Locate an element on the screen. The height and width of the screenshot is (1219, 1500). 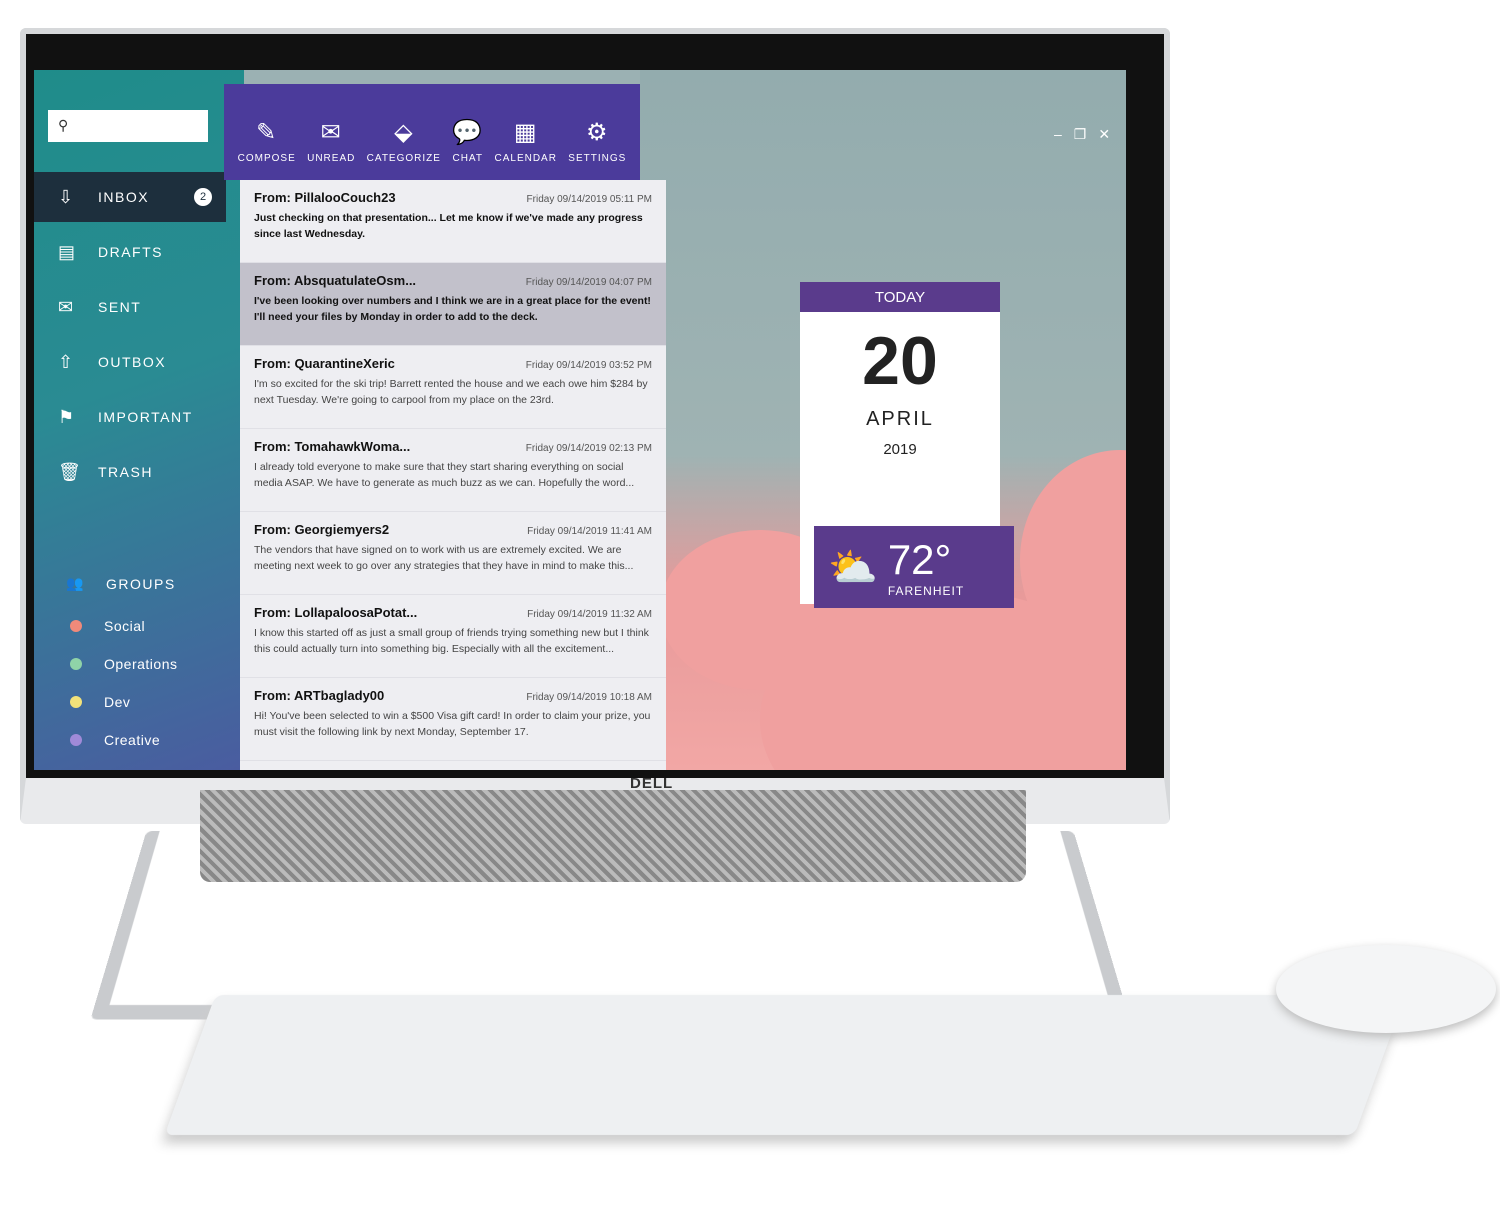
mail-date: Friday 09/14/2019 11:32 AM is located at coordinates (589, 614).